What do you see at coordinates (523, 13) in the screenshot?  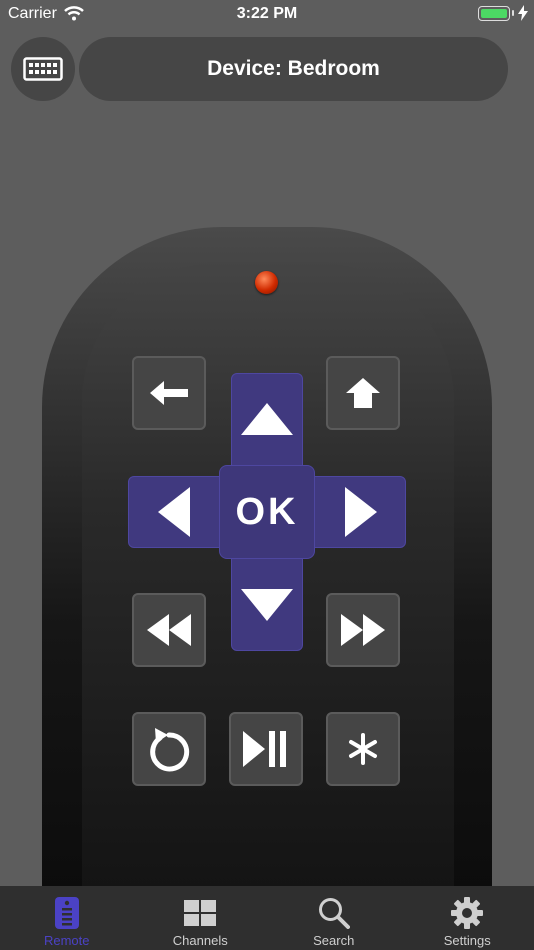 I see `charging-bolt-icon` at bounding box center [523, 13].